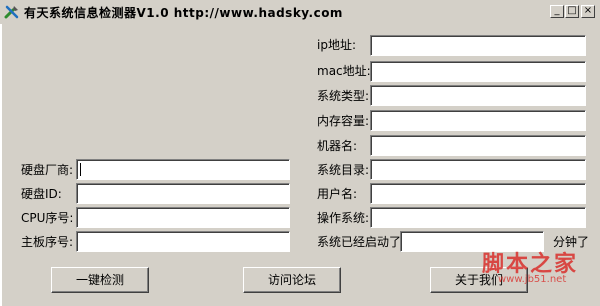 This screenshot has width=600, height=306. I want to click on username-label: 用户名:, so click(337, 194).